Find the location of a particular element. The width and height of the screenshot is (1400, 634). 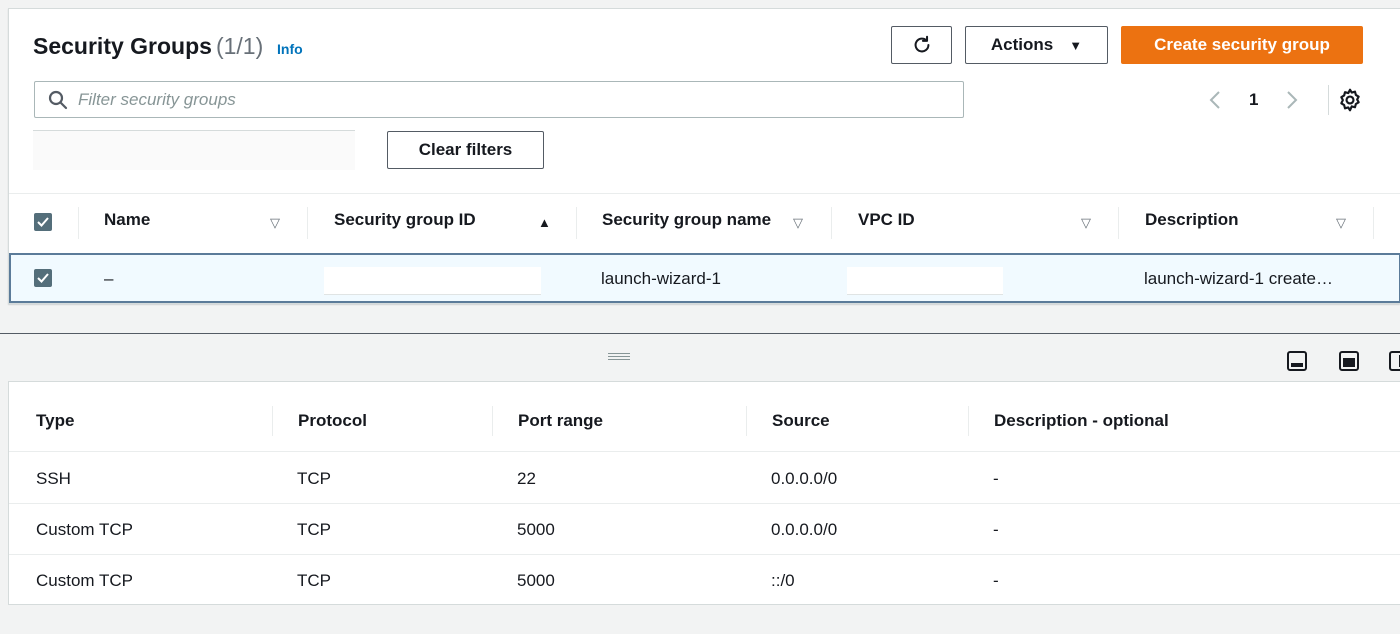

pager-divider is located at coordinates (1328, 100).